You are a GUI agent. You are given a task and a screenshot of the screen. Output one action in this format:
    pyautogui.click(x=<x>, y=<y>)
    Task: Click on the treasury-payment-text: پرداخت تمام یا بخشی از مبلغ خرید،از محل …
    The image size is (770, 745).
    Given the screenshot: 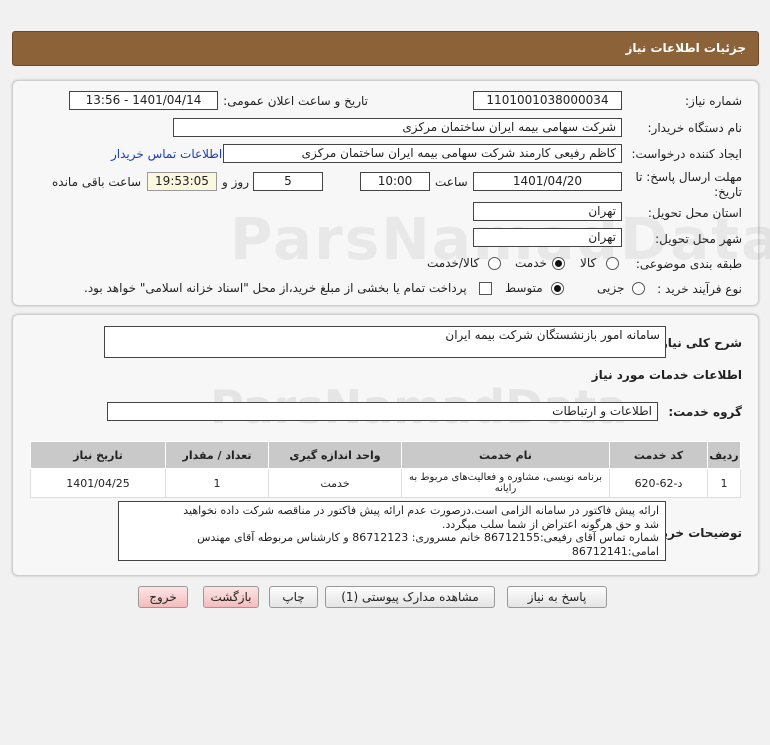 What is the action you would take?
    pyautogui.click(x=275, y=288)
    